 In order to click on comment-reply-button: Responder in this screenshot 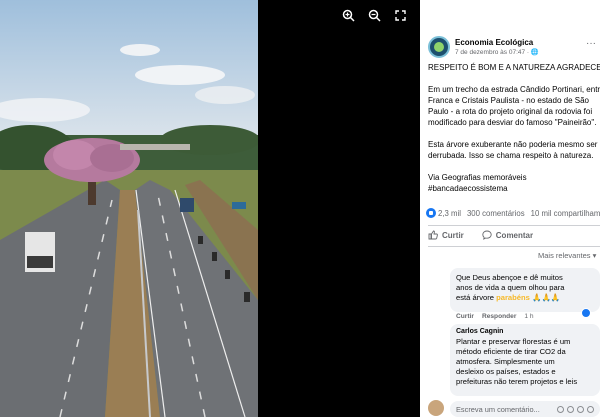, I will do `click(499, 316)`.